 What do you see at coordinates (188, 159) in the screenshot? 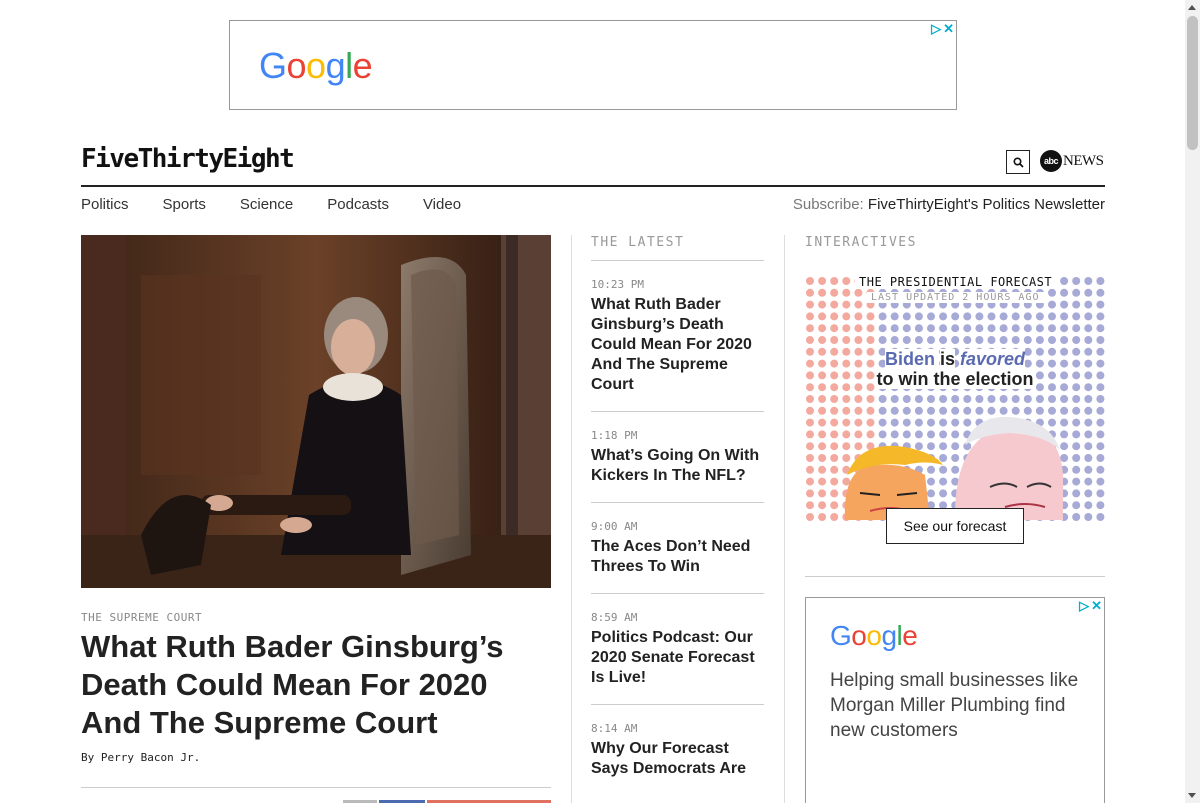
I see `site-logo: FiveThirtyEight` at bounding box center [188, 159].